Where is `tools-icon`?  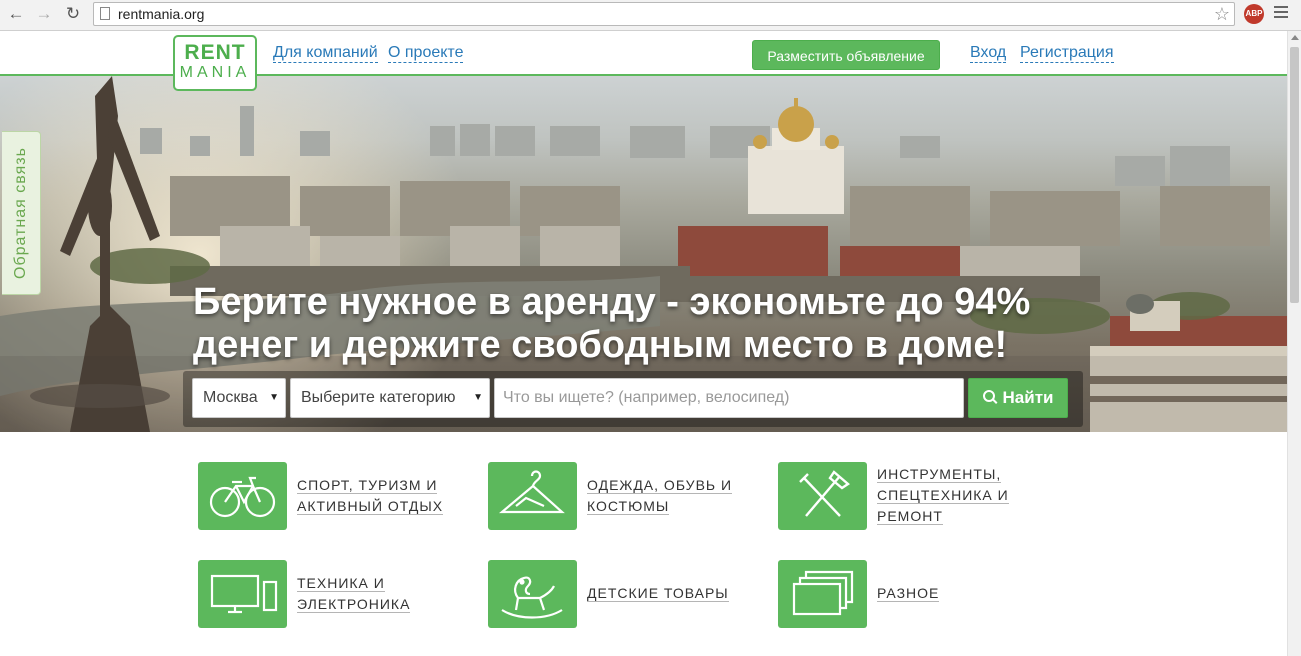
tools-icon is located at coordinates (824, 493).